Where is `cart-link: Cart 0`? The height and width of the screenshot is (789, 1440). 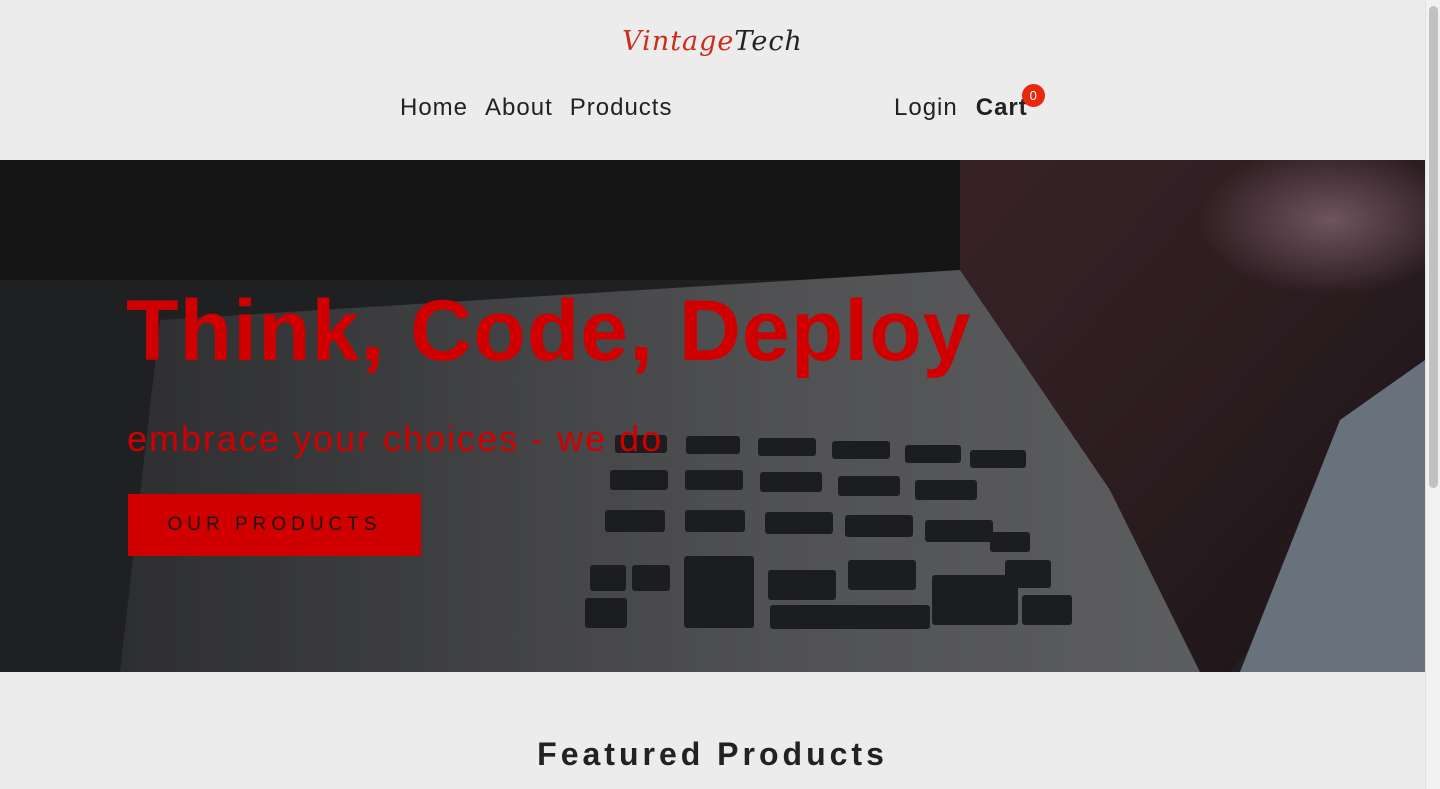
cart-link: Cart 0 is located at coordinates (1010, 103).